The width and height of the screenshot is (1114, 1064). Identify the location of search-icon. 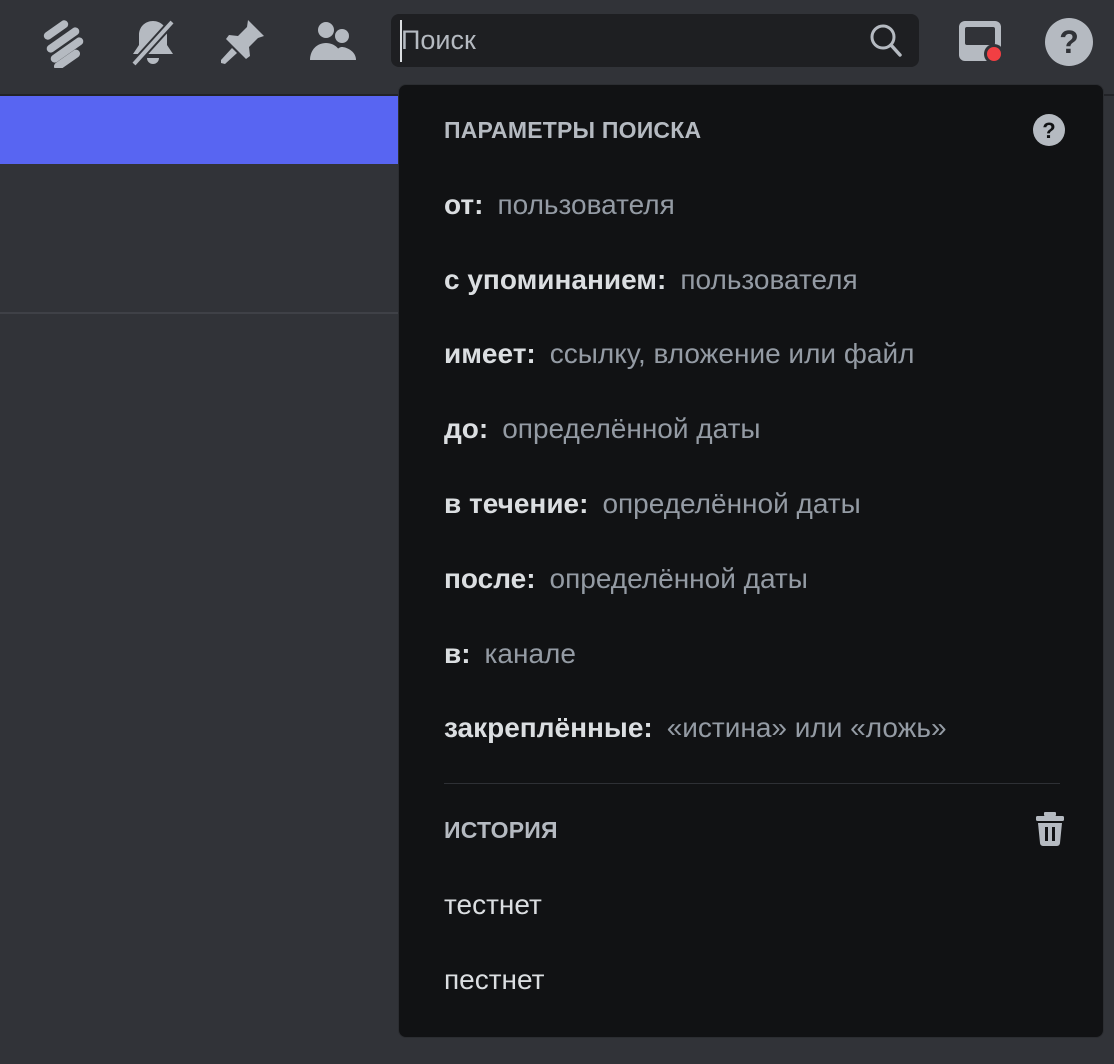
(886, 41).